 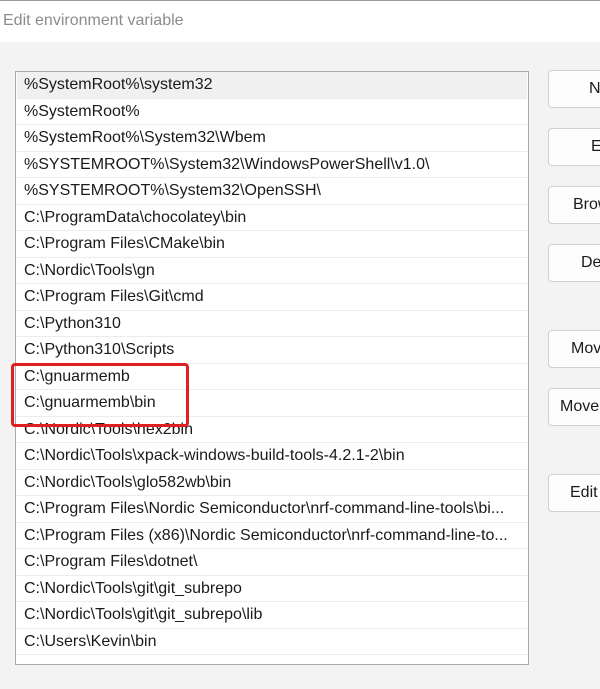 I want to click on list-item: C:\Users\Kevin\bin, so click(x=272, y=642).